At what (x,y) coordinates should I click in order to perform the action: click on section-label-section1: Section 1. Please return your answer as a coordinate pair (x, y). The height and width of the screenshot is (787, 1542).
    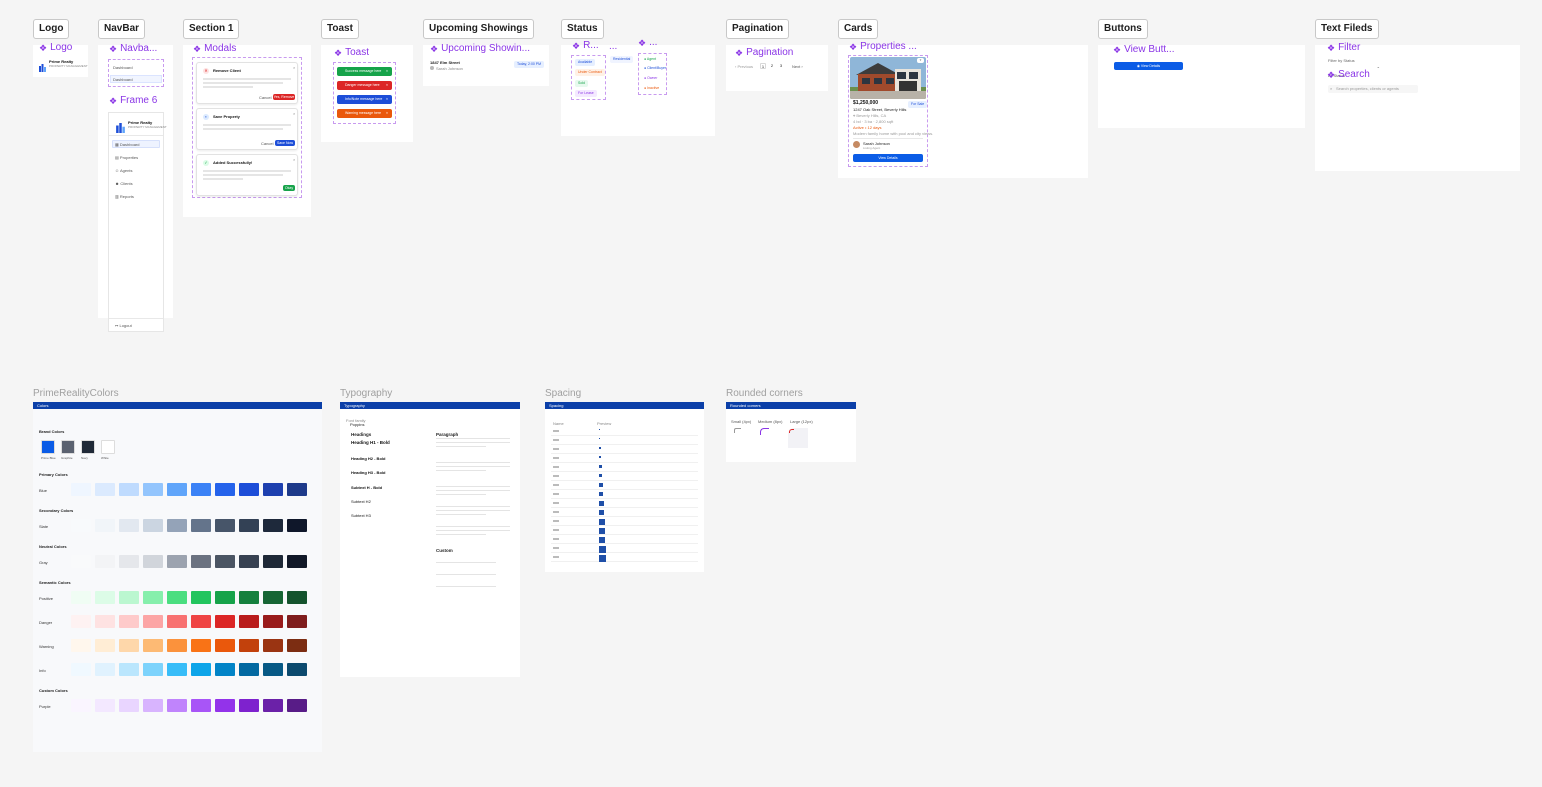
    Looking at the image, I should click on (211, 29).